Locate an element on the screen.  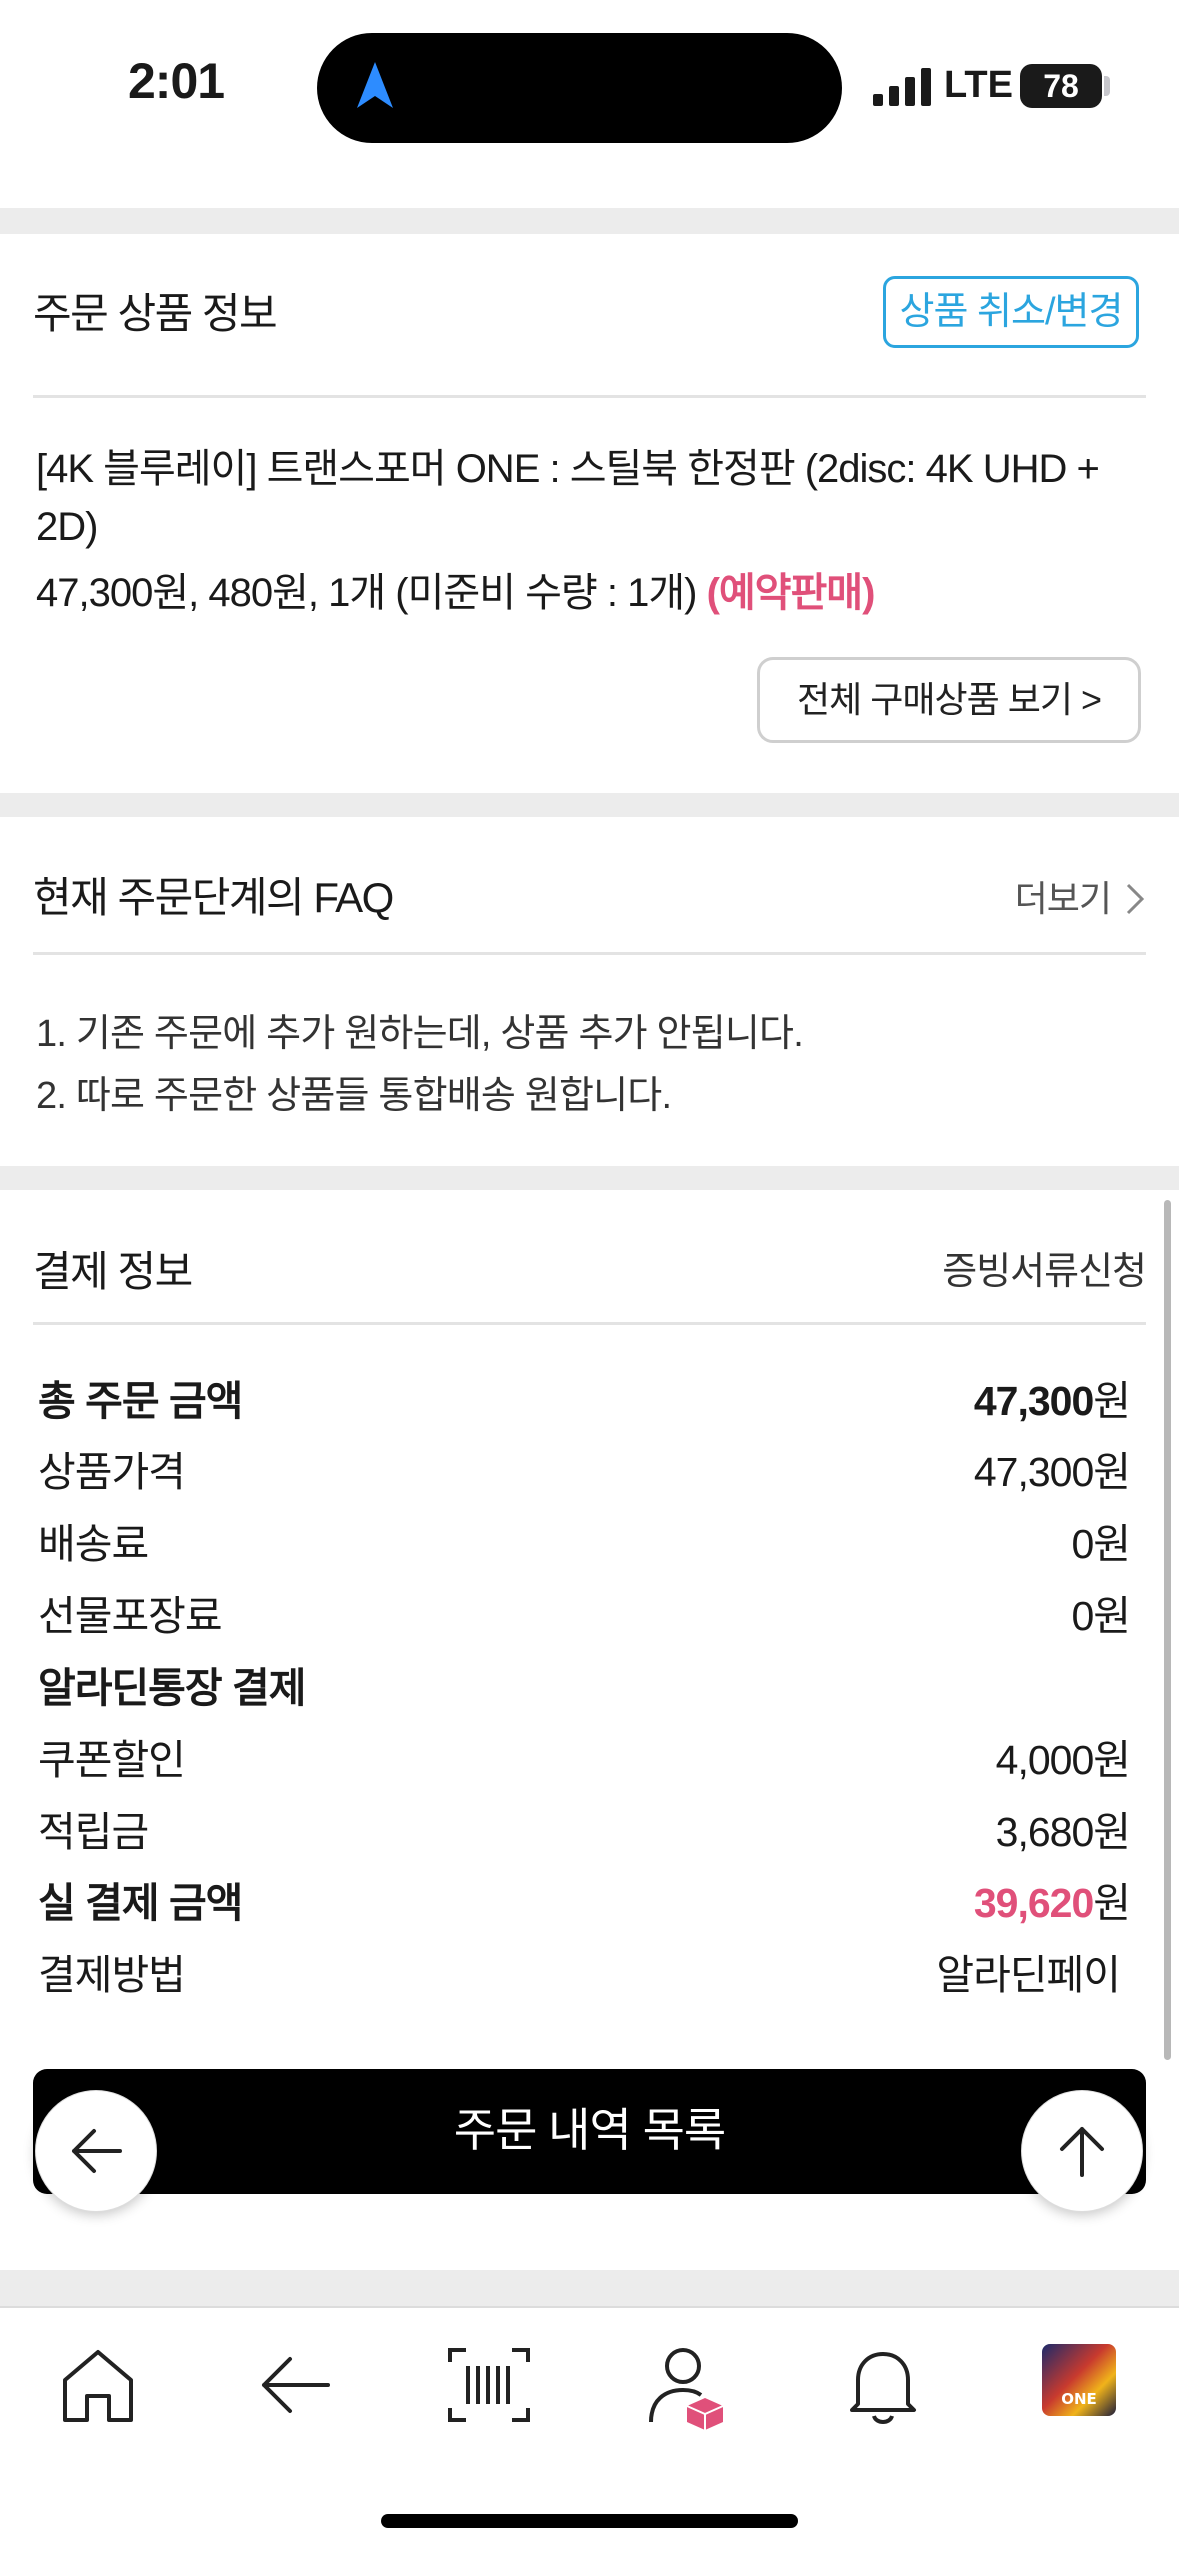
bell-icon is located at coordinates (883, 2385).